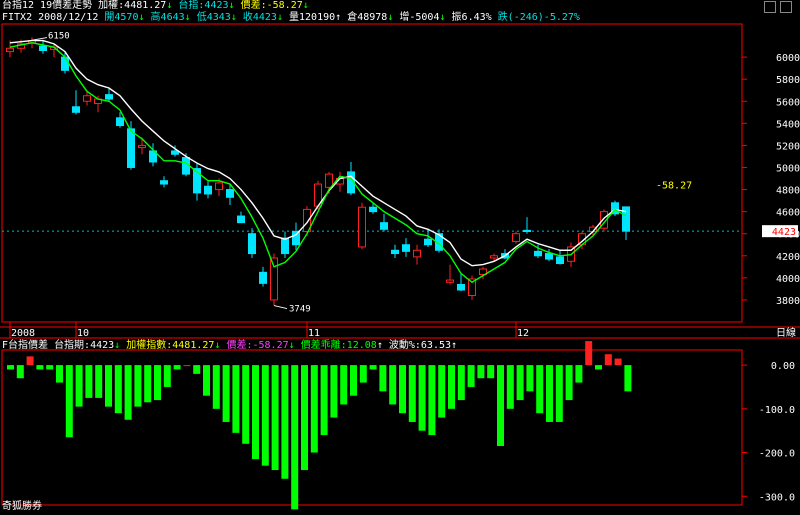 The image size is (800, 515). What do you see at coordinates (788, 279) in the screenshot?
I see `y-tick-label: 4000` at bounding box center [788, 279].